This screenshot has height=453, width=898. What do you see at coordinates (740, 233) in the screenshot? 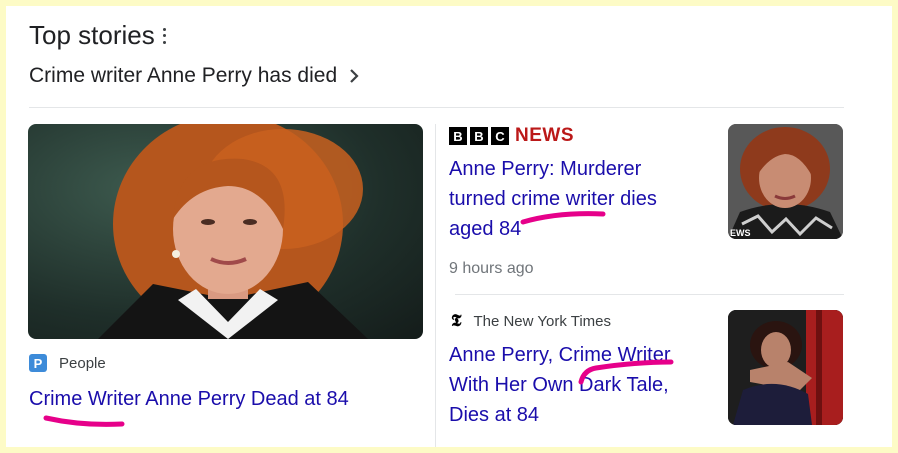
I see `thumbnail-caption: EWS` at bounding box center [740, 233].